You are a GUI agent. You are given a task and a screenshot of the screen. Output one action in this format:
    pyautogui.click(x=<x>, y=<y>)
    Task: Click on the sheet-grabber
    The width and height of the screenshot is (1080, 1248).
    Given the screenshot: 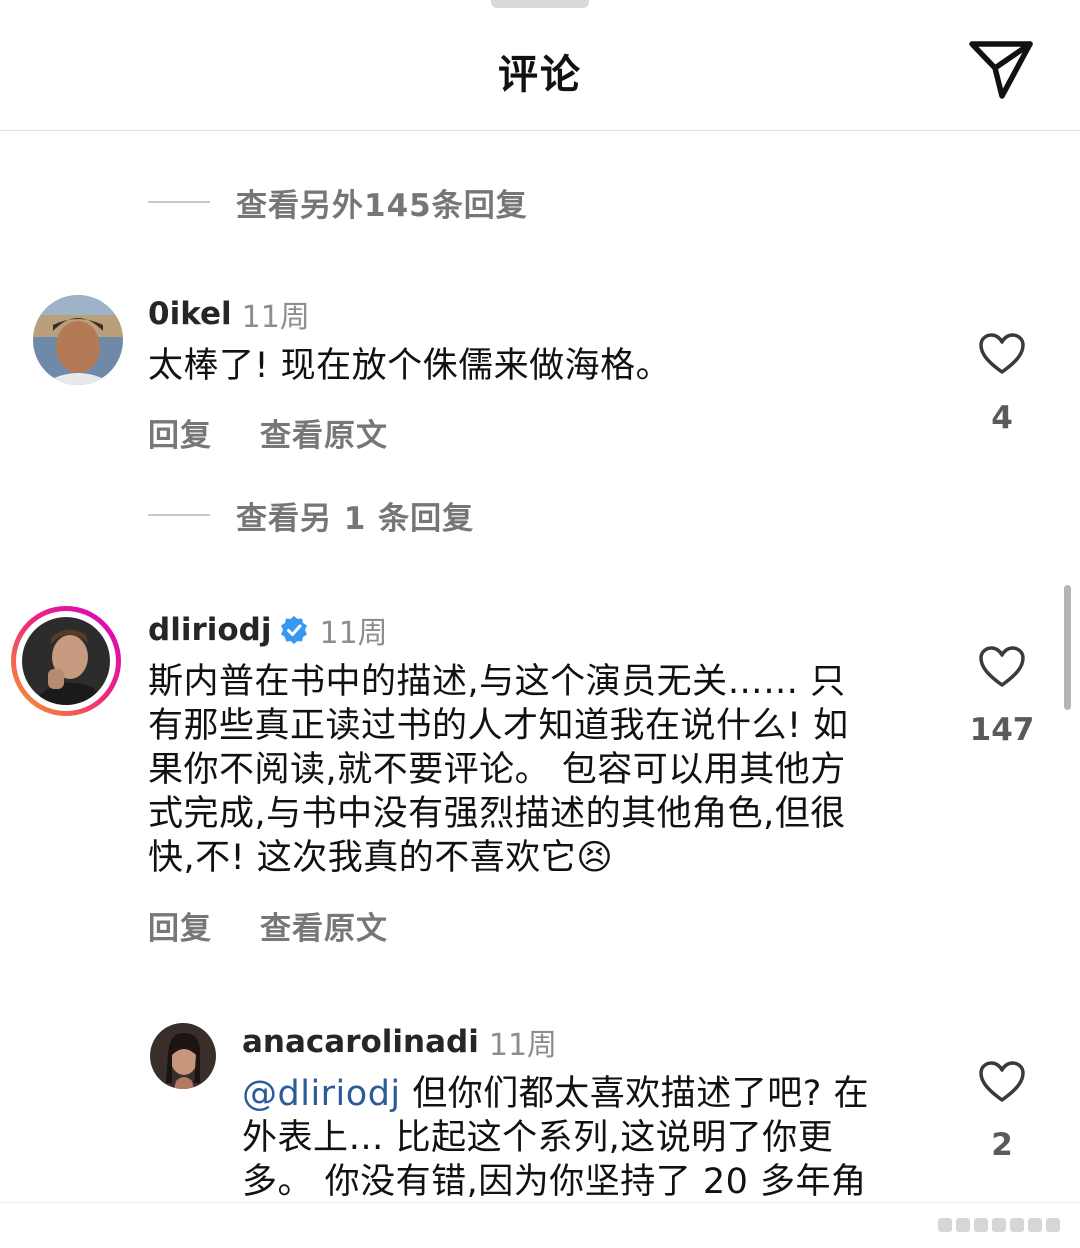 What is the action you would take?
    pyautogui.click(x=540, y=4)
    